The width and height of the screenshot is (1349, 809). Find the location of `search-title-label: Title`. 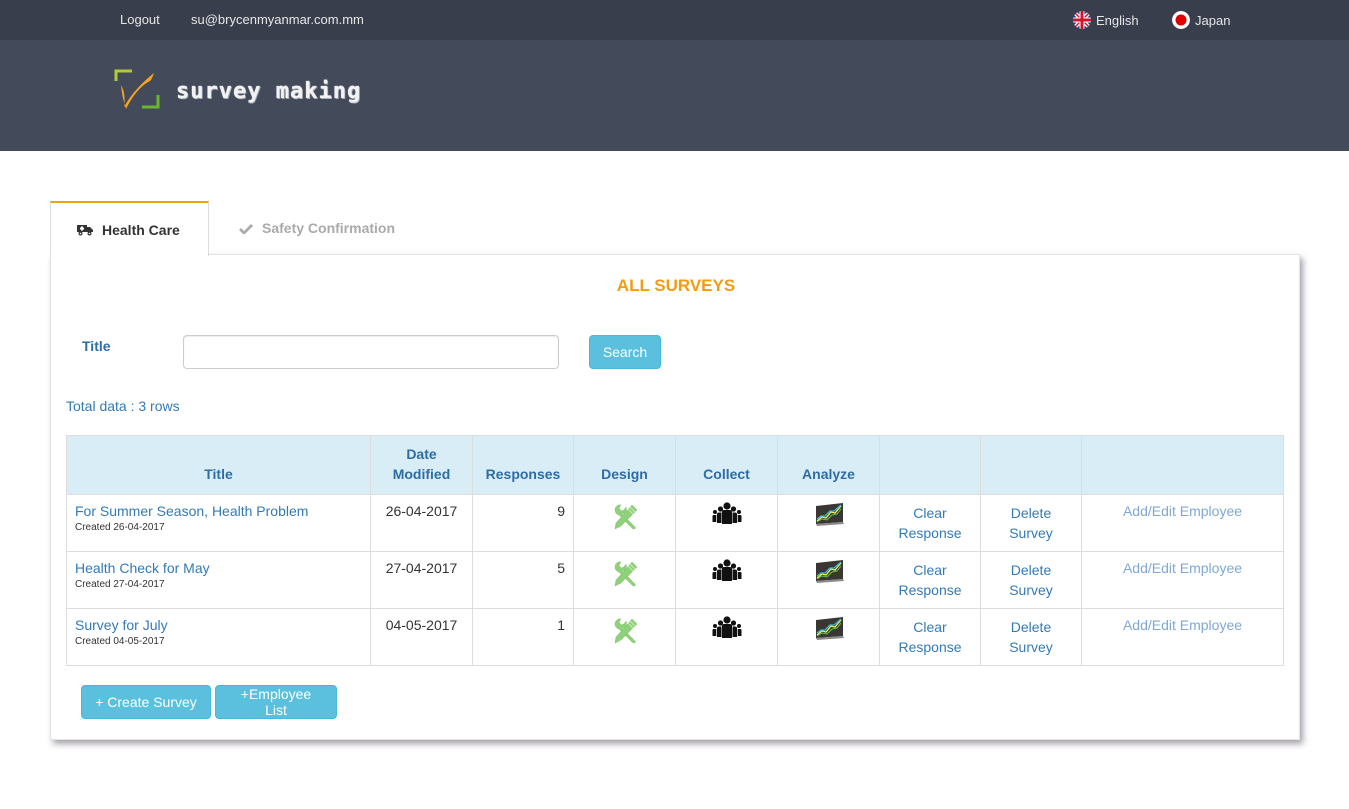

search-title-label: Title is located at coordinates (96, 346).